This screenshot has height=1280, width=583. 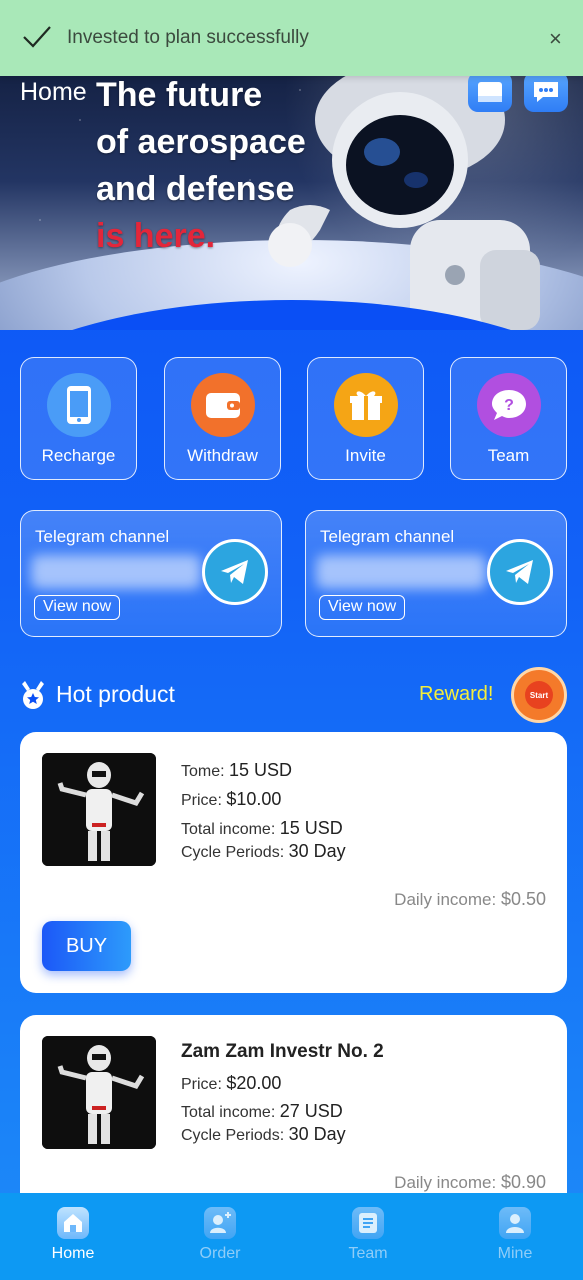 I want to click on wallet-icon, so click(x=223, y=405).